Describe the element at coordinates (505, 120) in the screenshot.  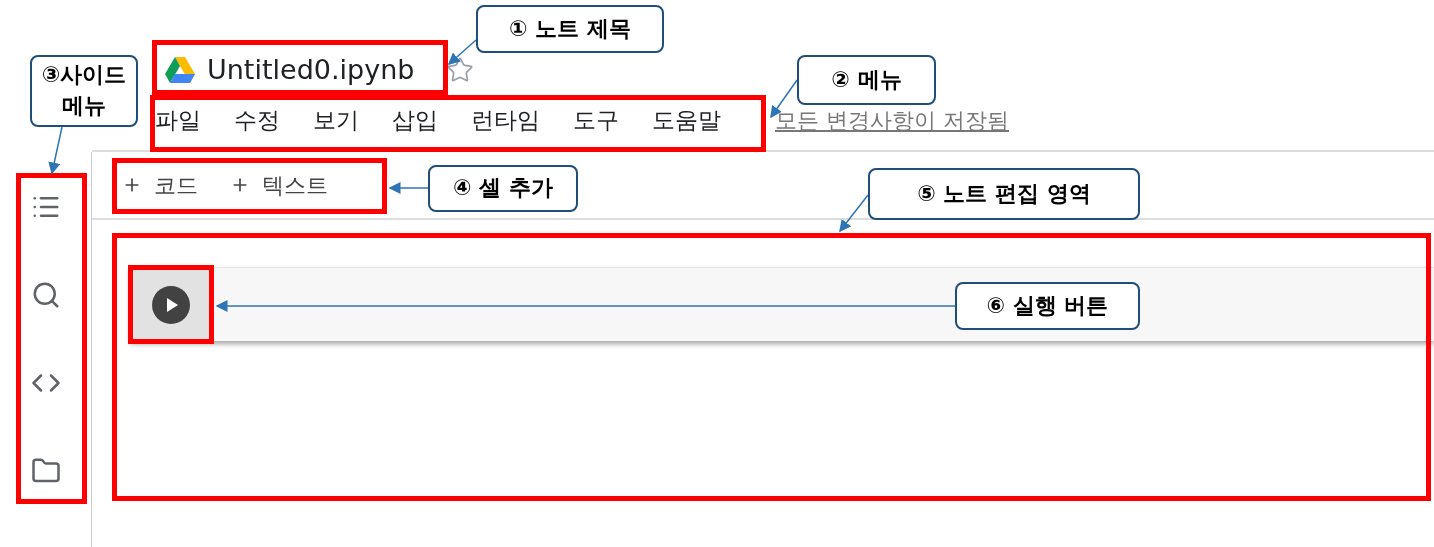
I see `menu-item: 런타임` at that location.